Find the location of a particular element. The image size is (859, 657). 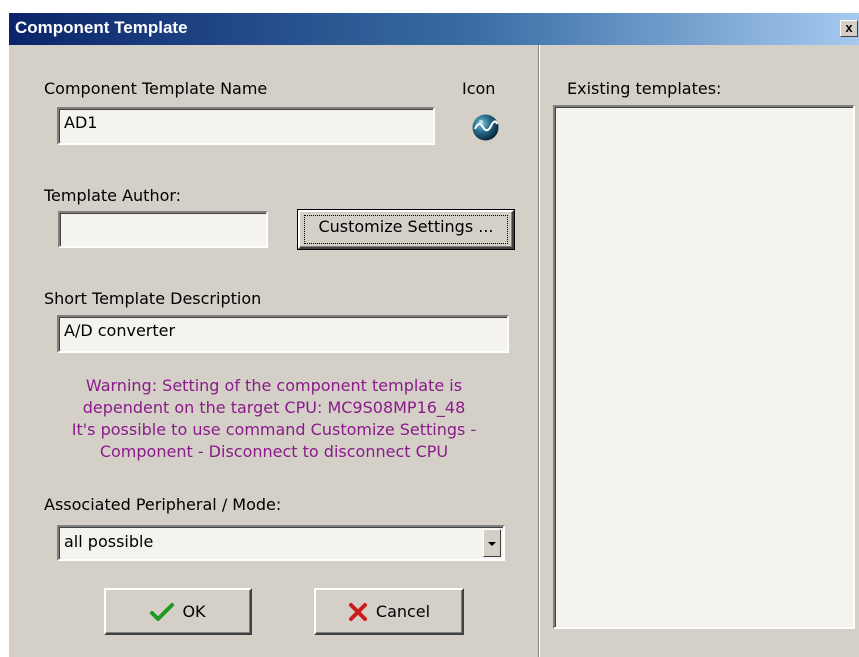

short-description-value: A/D converter is located at coordinates (120, 330).